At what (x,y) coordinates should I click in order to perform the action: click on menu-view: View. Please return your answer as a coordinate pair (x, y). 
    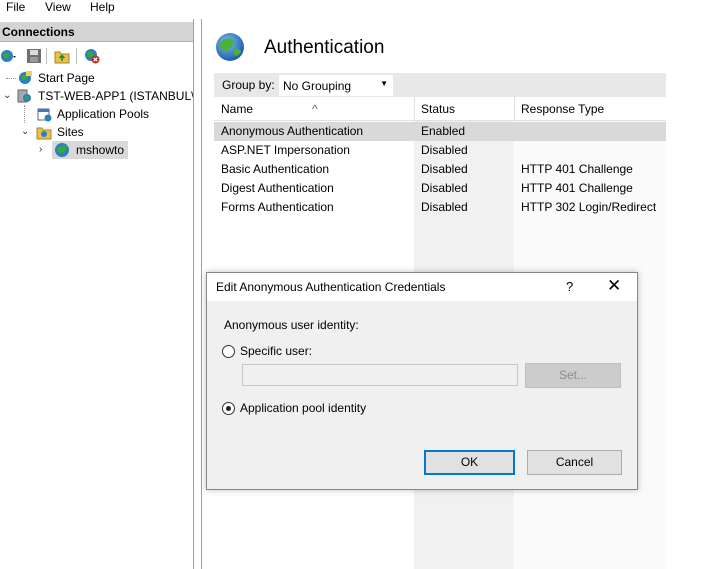
    Looking at the image, I should click on (58, 7).